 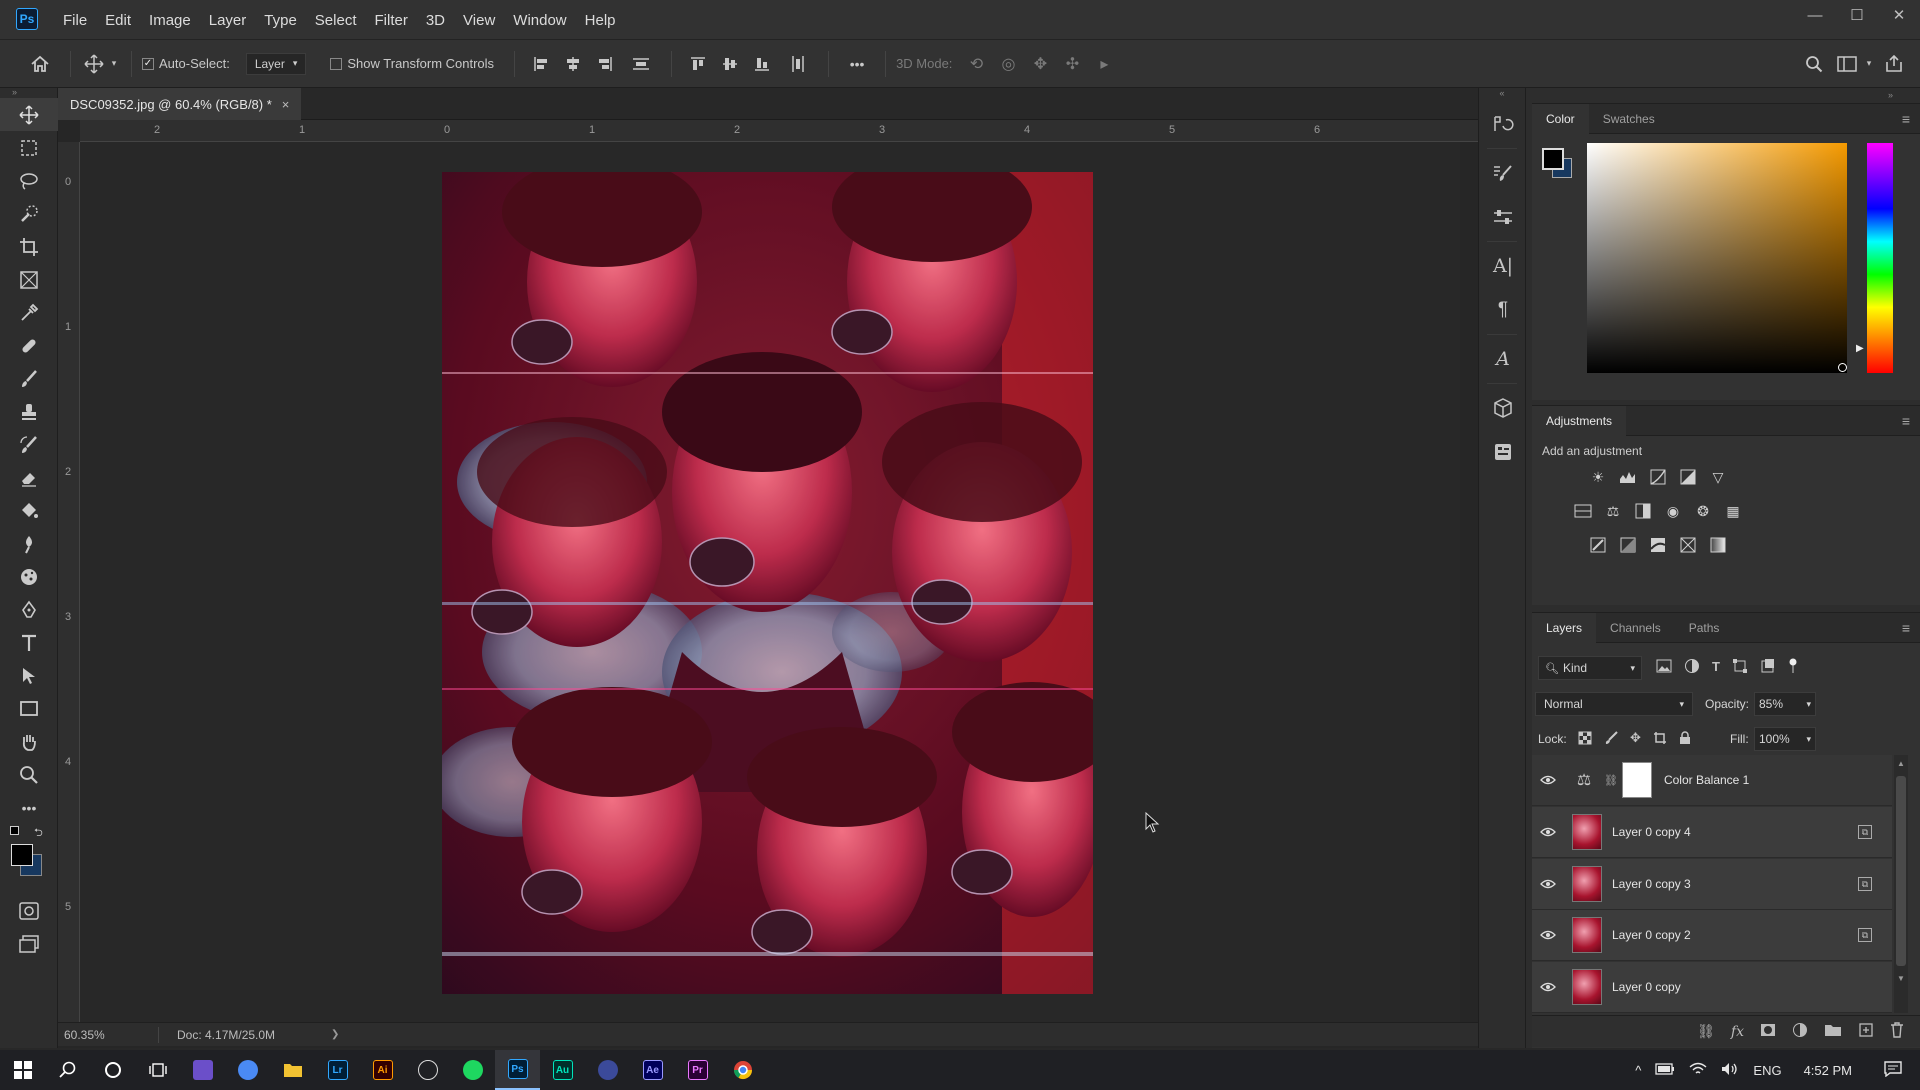 I want to click on layer-style-fx-icon: fx, so click(x=1737, y=1032).